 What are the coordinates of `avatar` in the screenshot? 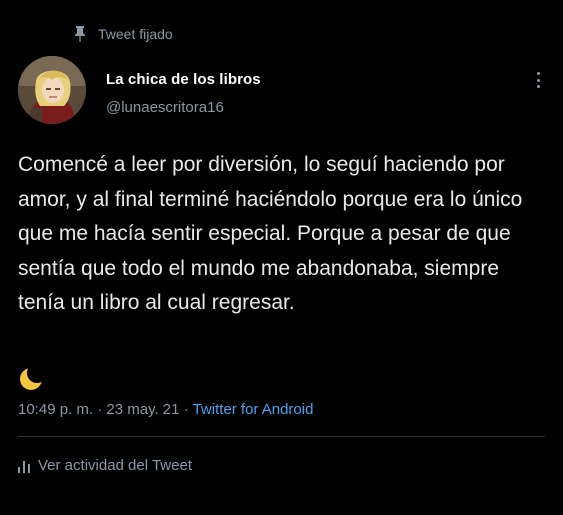 It's located at (52, 90).